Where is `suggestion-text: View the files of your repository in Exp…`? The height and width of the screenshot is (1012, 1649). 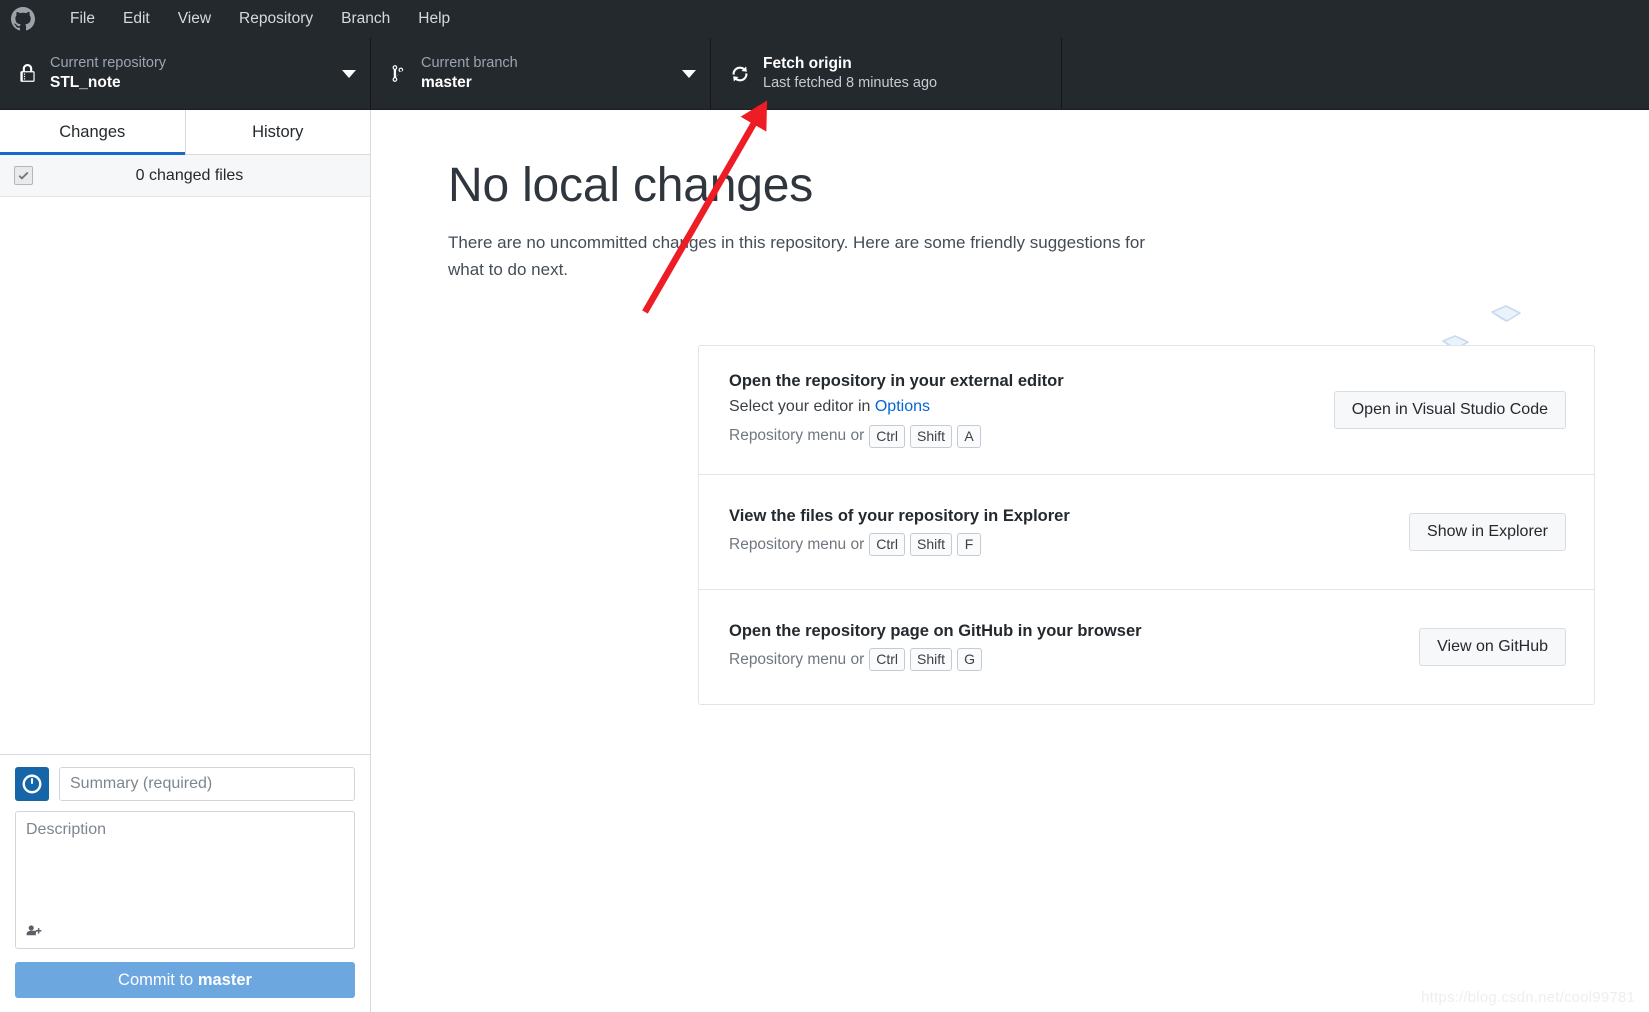 suggestion-text: View the files of your repository in Exp… is located at coordinates (1058, 532).